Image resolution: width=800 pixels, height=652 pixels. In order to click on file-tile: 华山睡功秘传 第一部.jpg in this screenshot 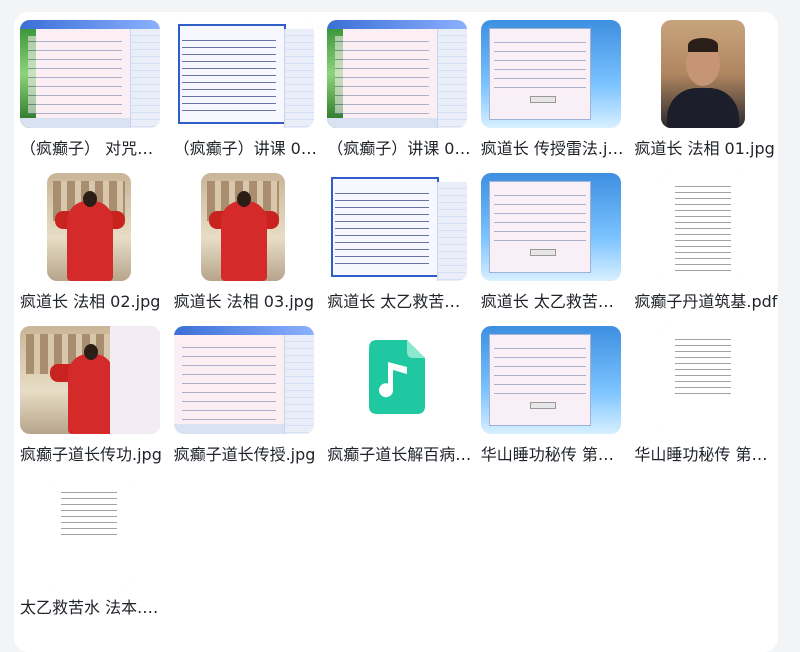, I will do `click(557, 400)`.